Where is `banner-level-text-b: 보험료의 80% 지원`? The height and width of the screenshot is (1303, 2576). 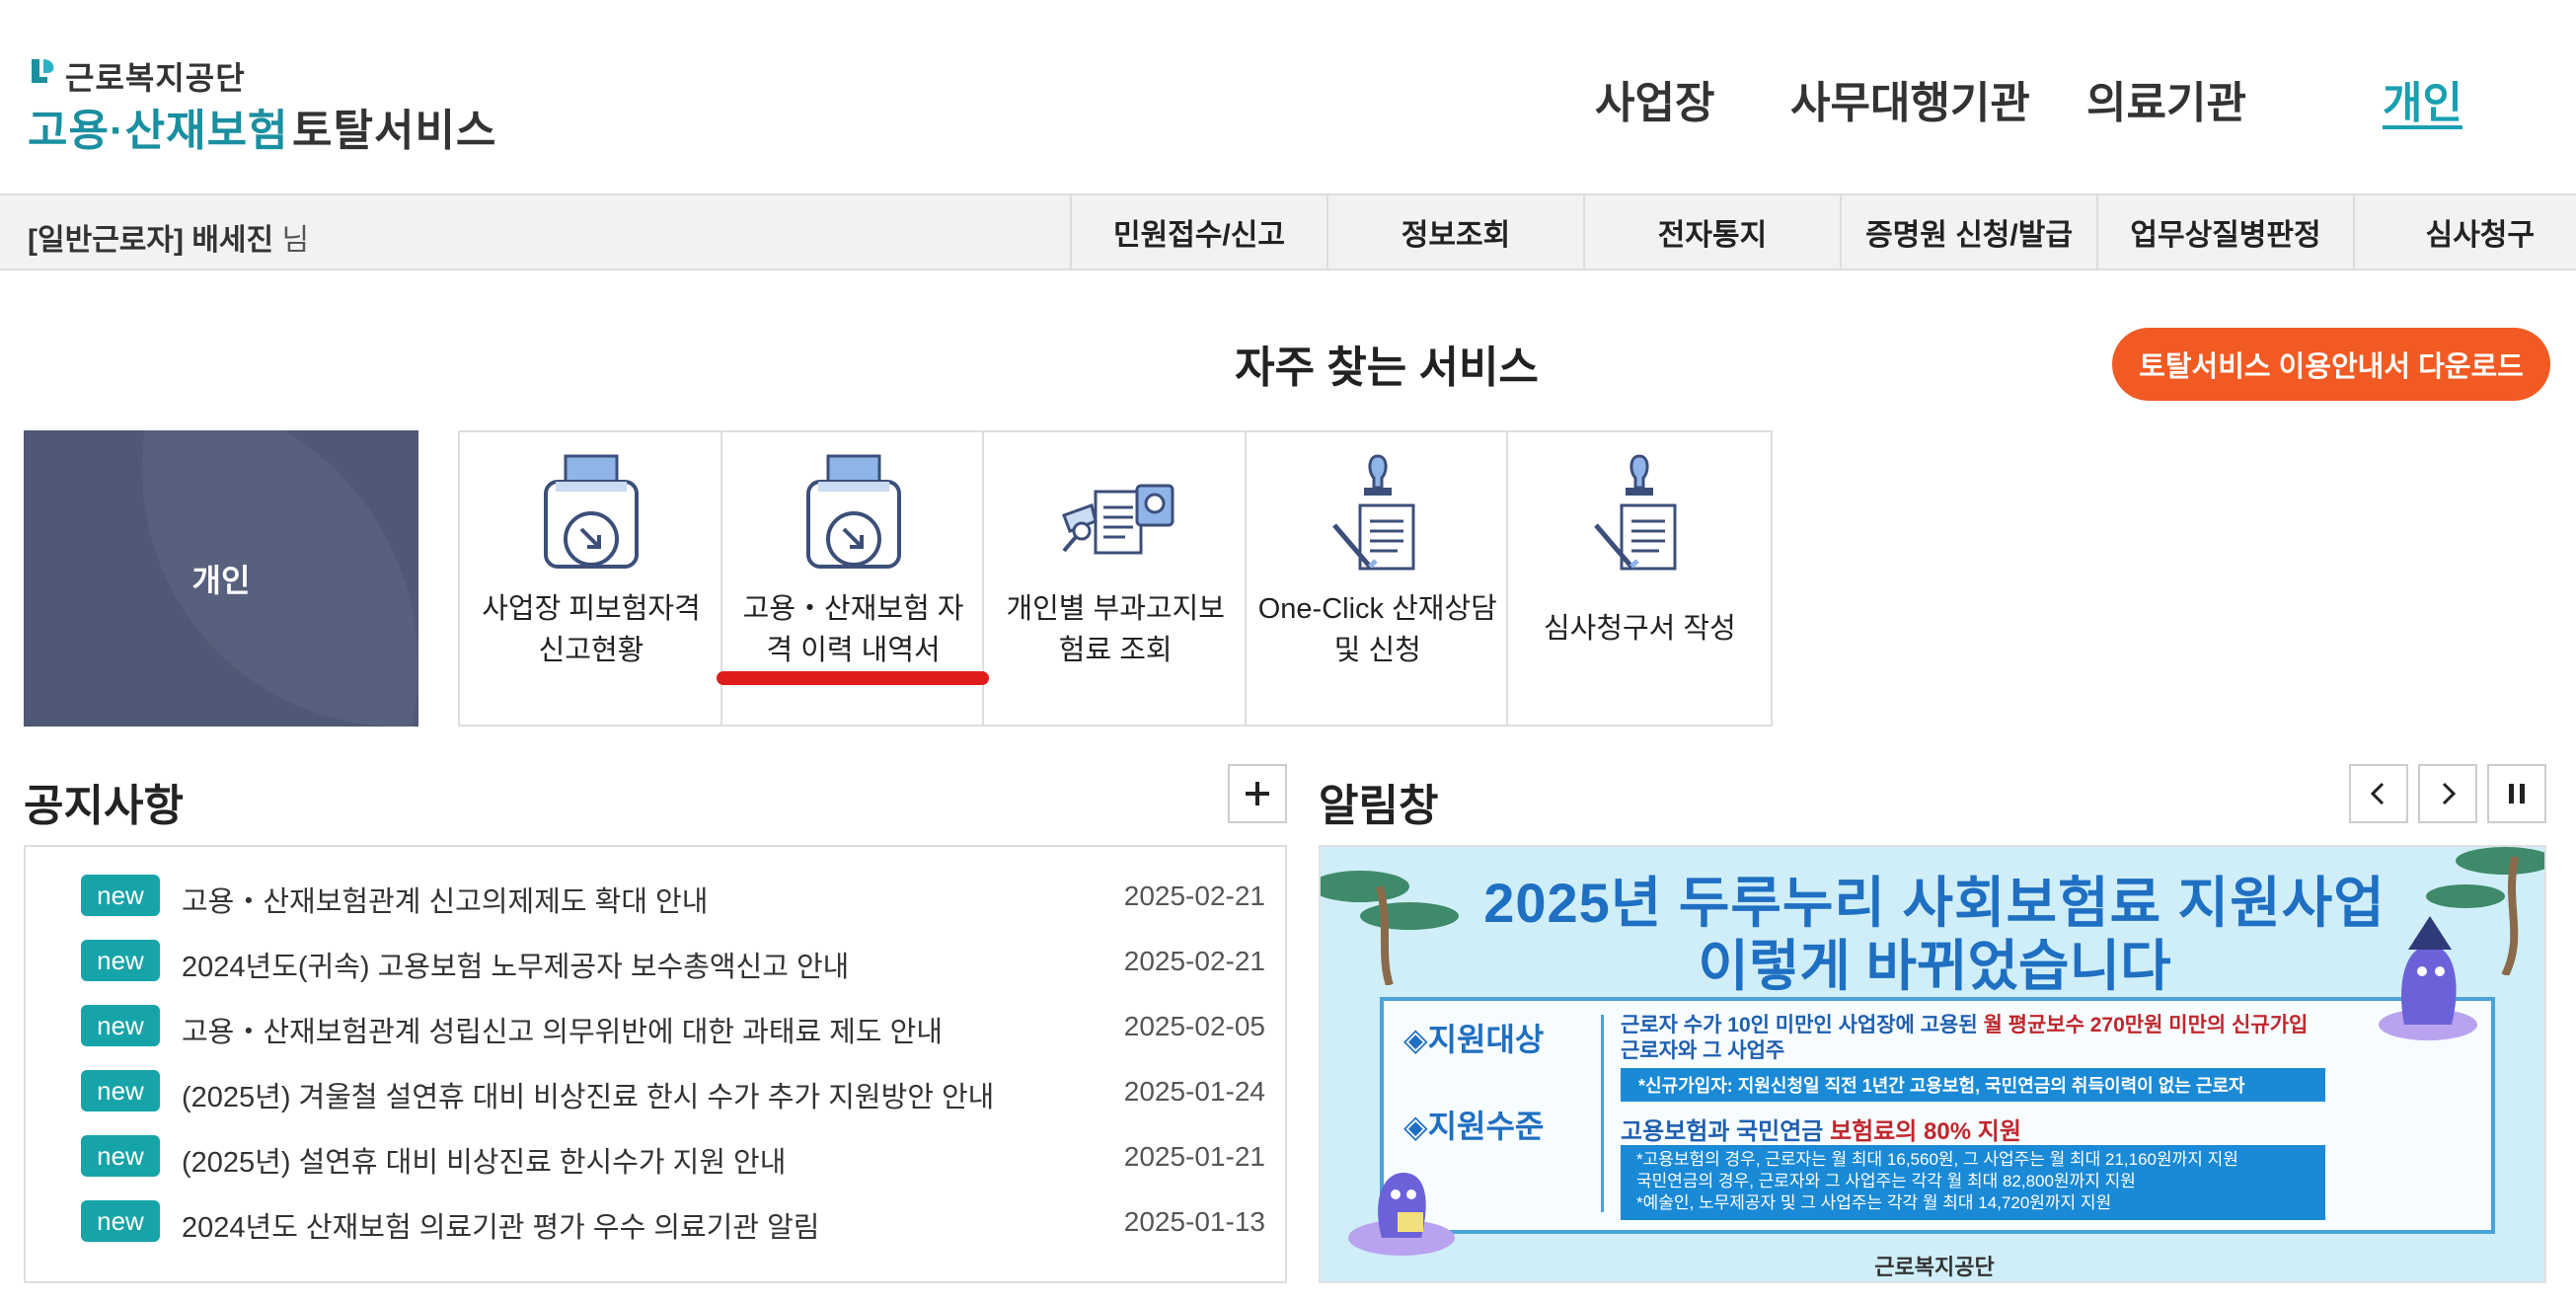 banner-level-text-b: 보험료의 80% 지원 is located at coordinates (1925, 1131).